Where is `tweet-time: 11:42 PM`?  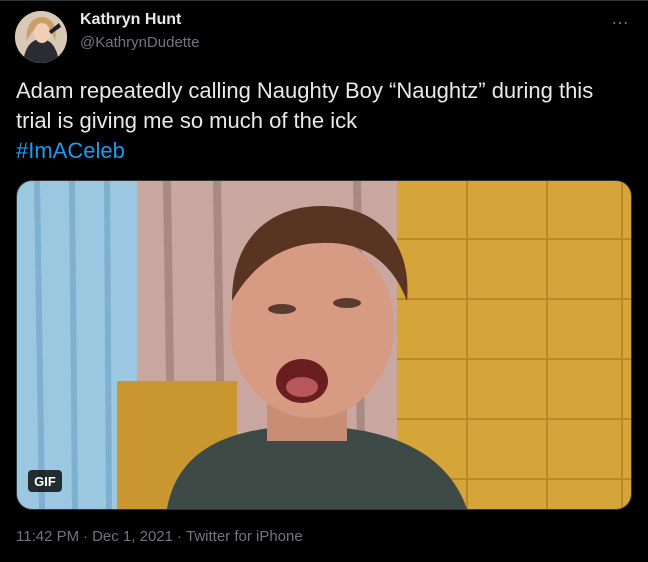
tweet-time: 11:42 PM is located at coordinates (47, 536).